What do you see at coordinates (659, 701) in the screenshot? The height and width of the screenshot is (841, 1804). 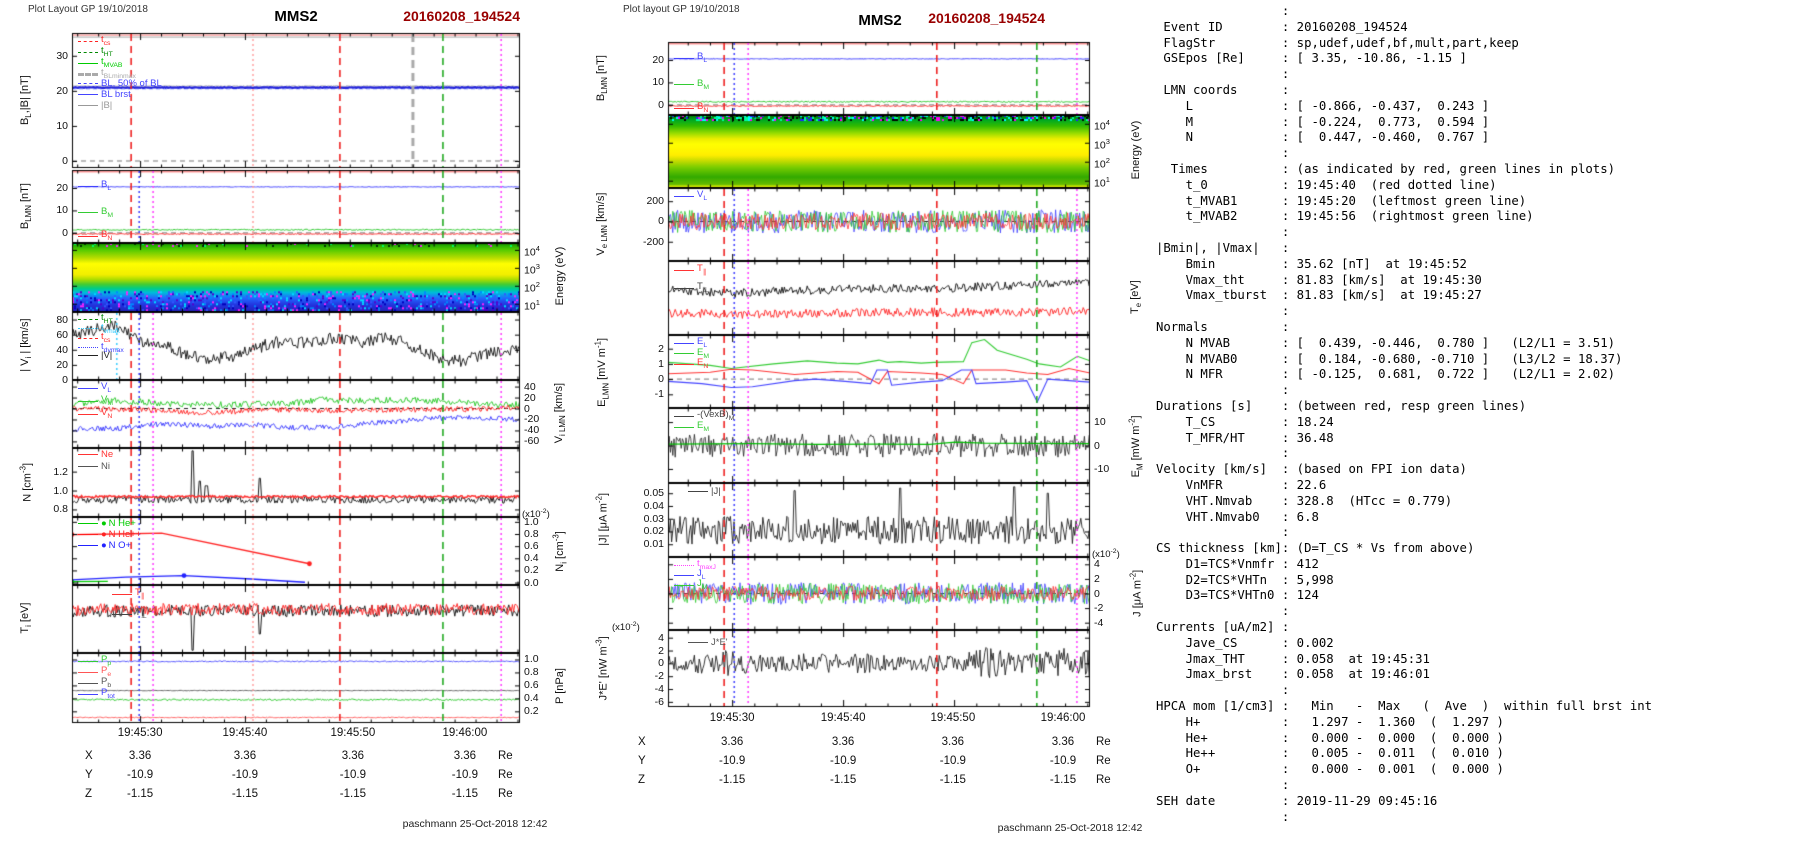 I see `y-tick-label: -6` at bounding box center [659, 701].